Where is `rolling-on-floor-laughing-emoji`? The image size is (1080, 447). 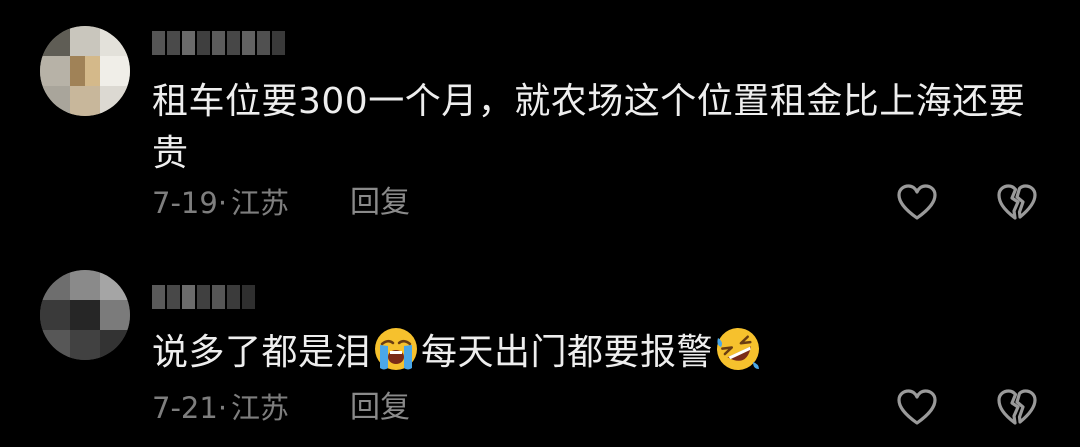
rolling-on-floor-laughing-emoji is located at coordinates (738, 349).